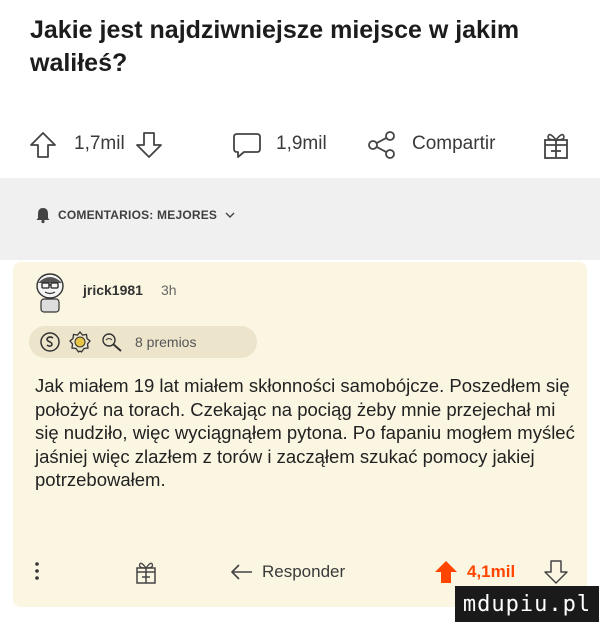 This screenshot has height=627, width=600. Describe the element at coordinates (300, 219) in the screenshot. I see `comment-sort-bar: COMENTARIOS: MEJORES` at that location.